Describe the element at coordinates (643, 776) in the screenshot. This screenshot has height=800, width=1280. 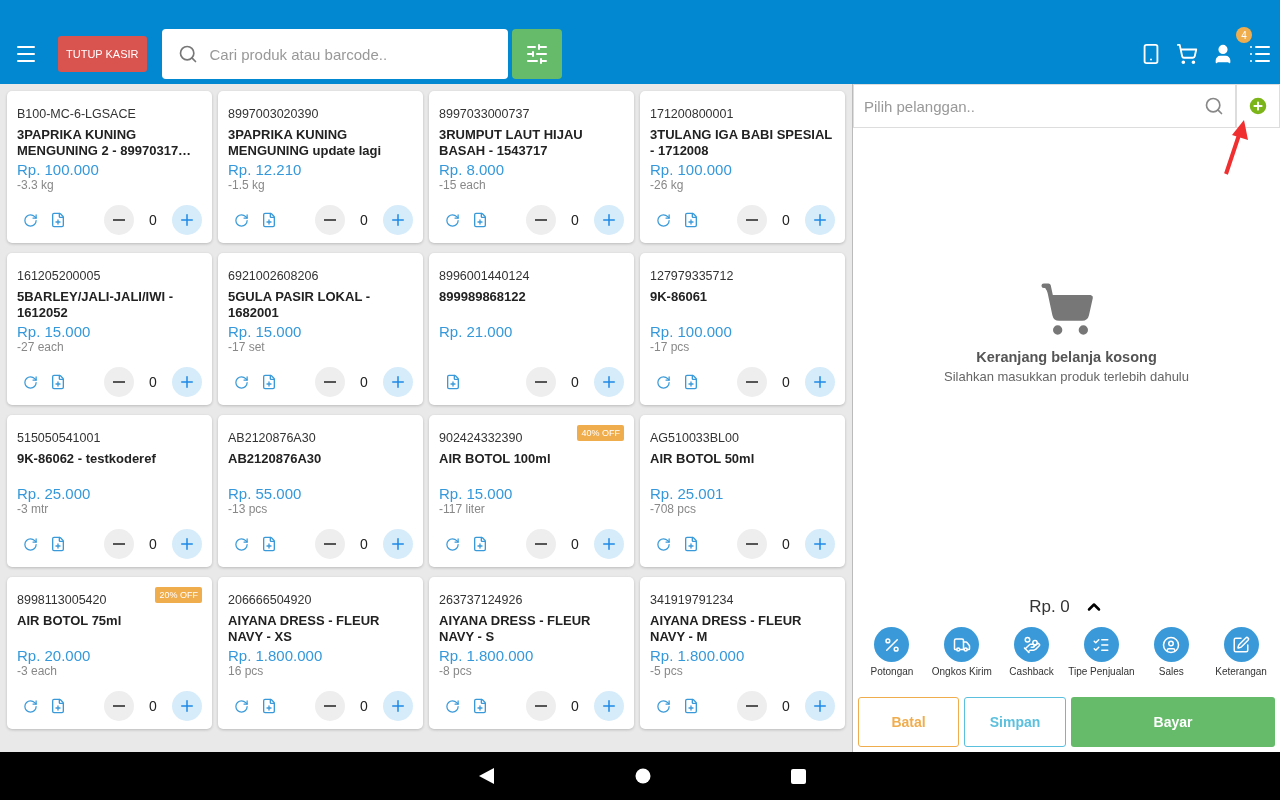
I see `home-icon` at that location.